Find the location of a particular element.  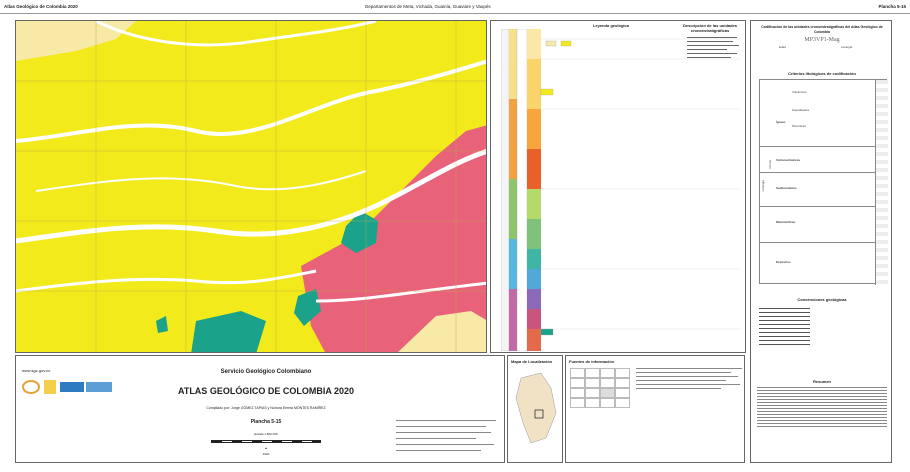

group-volcanoclasticas: Volcanoclásticas is located at coordinates (788, 160).